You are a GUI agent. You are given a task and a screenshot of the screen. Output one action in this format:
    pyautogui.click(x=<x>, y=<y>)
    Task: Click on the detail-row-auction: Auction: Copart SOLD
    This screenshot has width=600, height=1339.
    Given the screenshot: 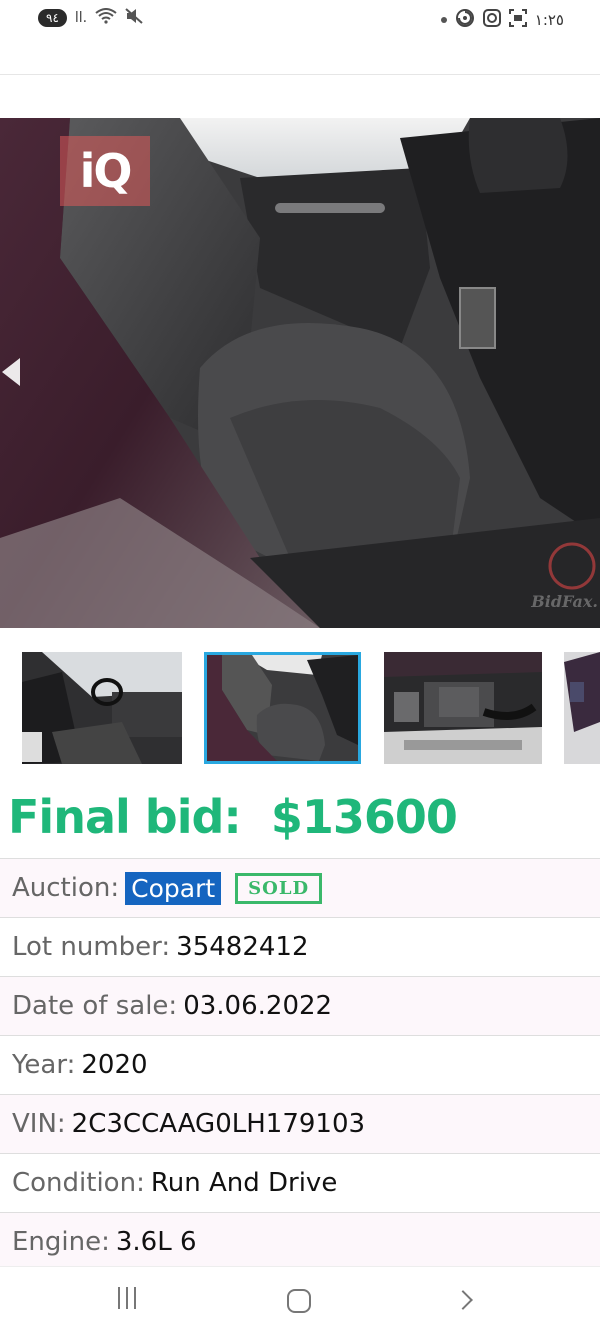 What is the action you would take?
    pyautogui.click(x=300, y=887)
    